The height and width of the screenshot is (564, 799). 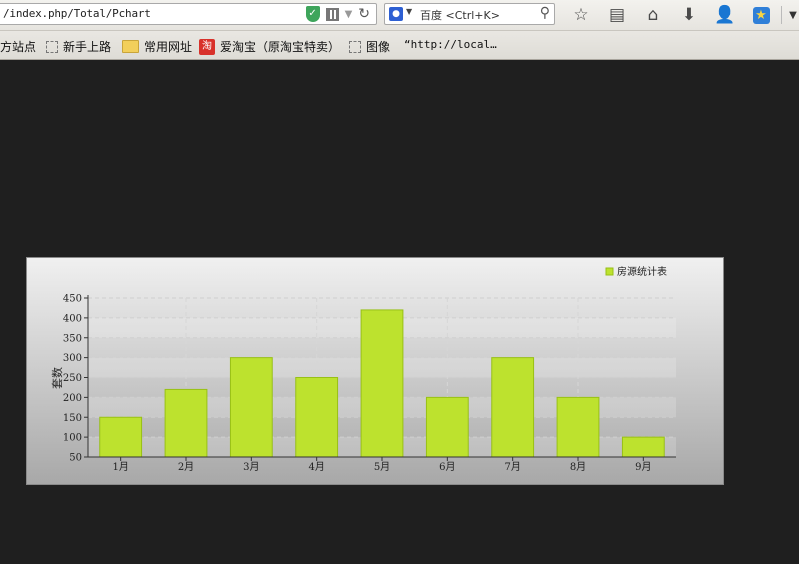 I want to click on bookmark-item: 方站点, so click(x=18, y=46).